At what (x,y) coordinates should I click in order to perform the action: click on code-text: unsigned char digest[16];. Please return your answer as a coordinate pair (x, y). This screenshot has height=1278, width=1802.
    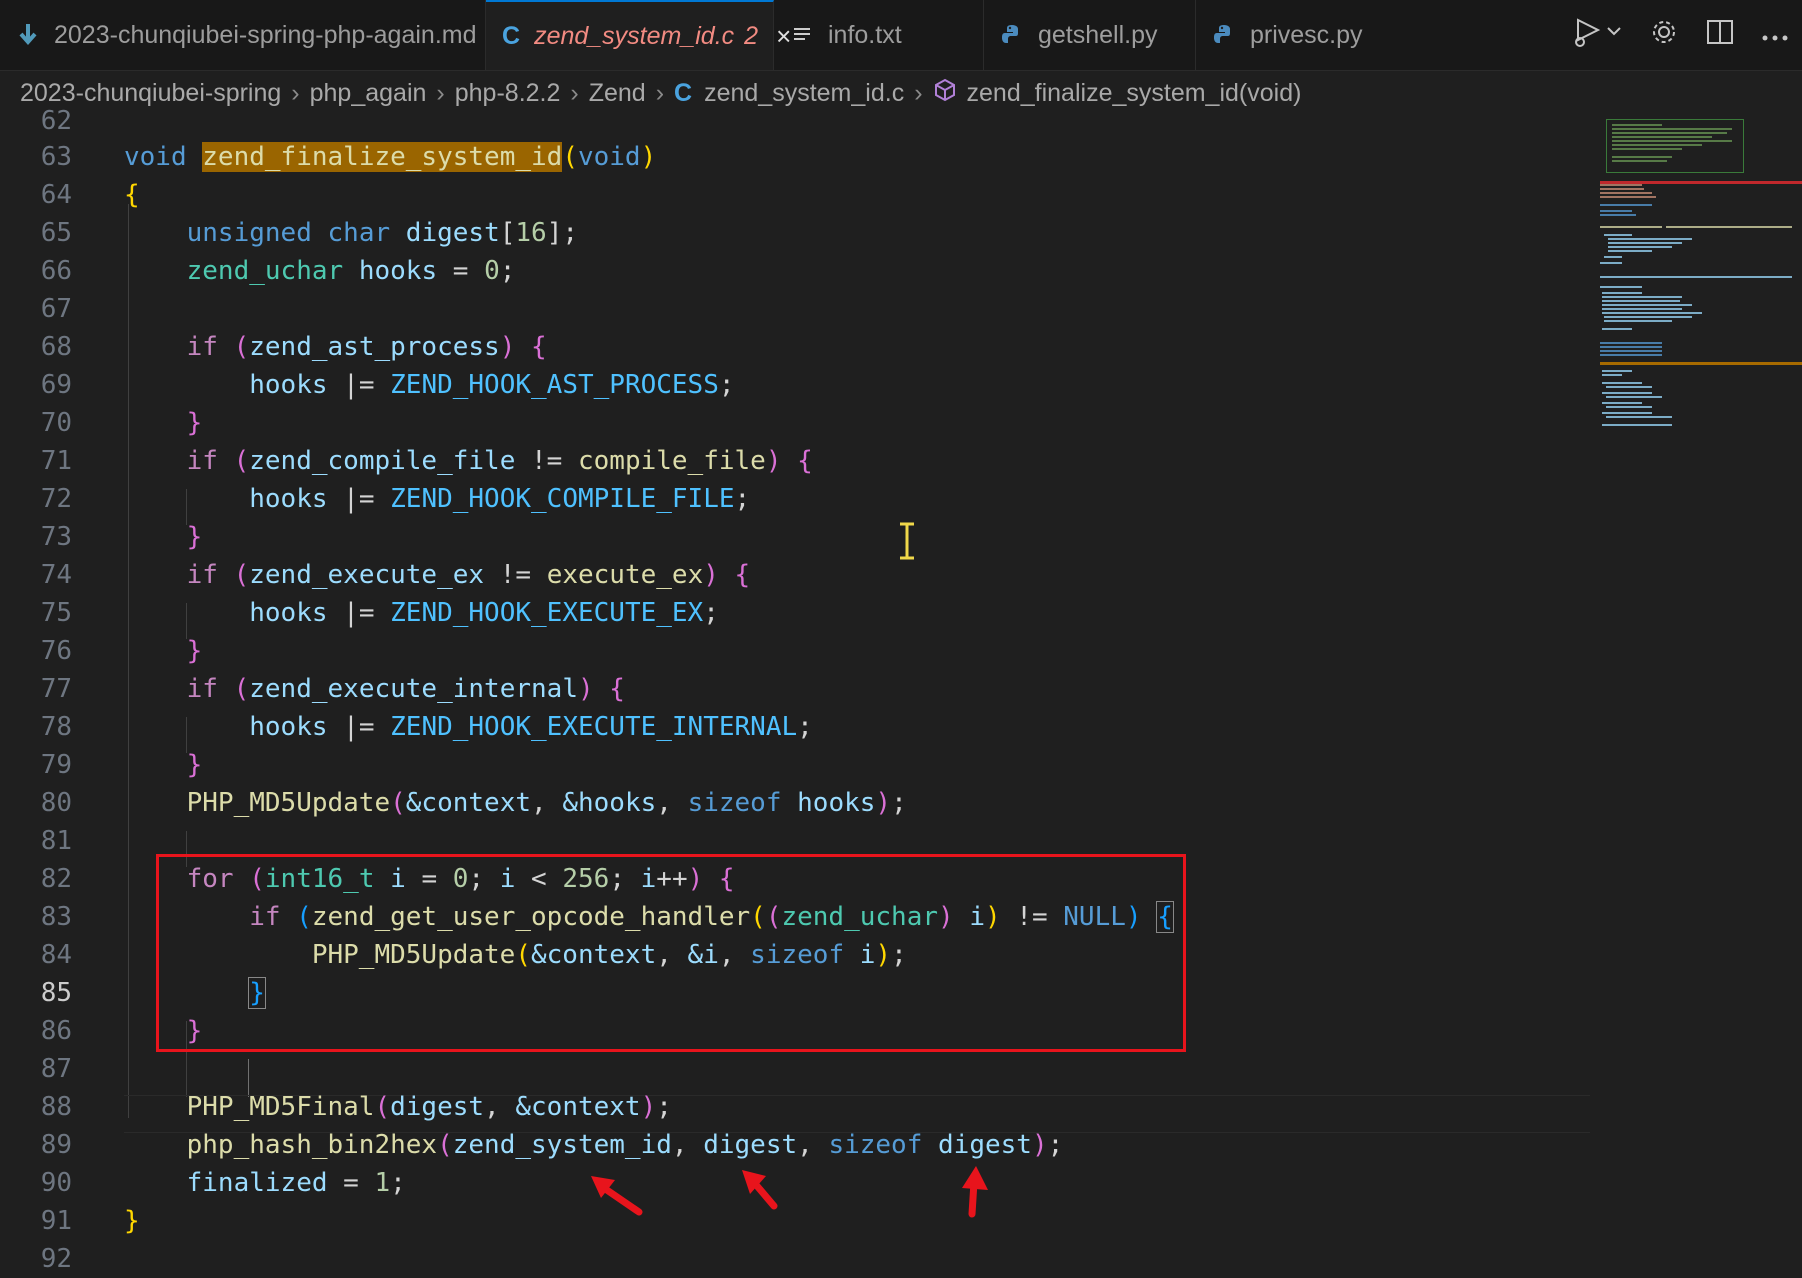
    Looking at the image, I should click on (382, 233).